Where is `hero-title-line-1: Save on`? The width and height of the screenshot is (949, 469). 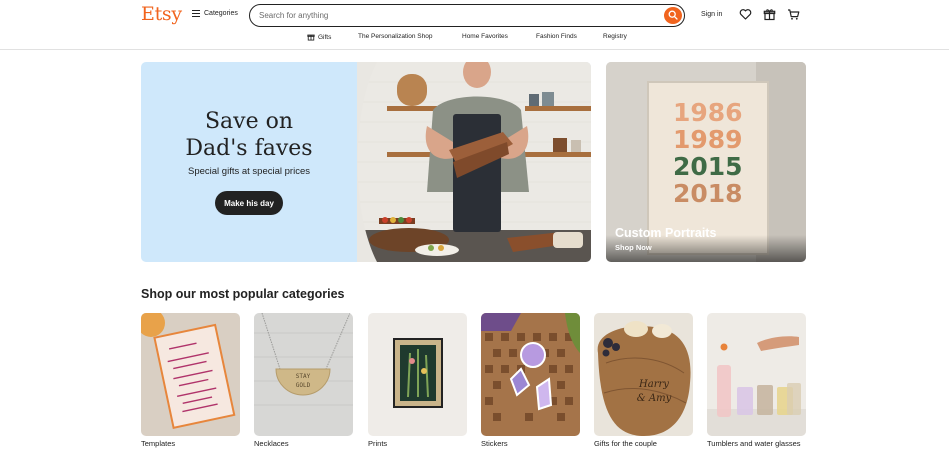 hero-title-line-1: Save on is located at coordinates (249, 121).